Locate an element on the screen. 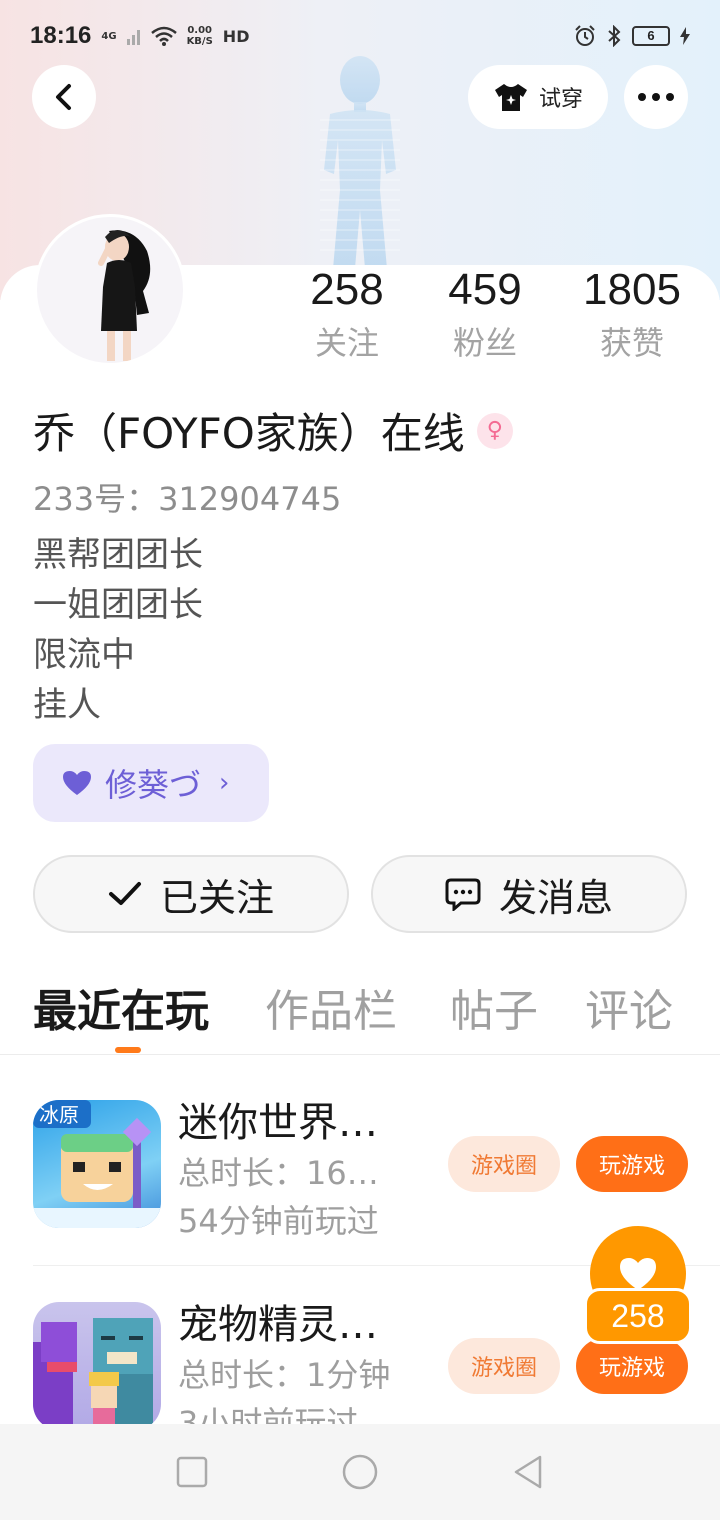  like-count-badge: 258 is located at coordinates (638, 1316).